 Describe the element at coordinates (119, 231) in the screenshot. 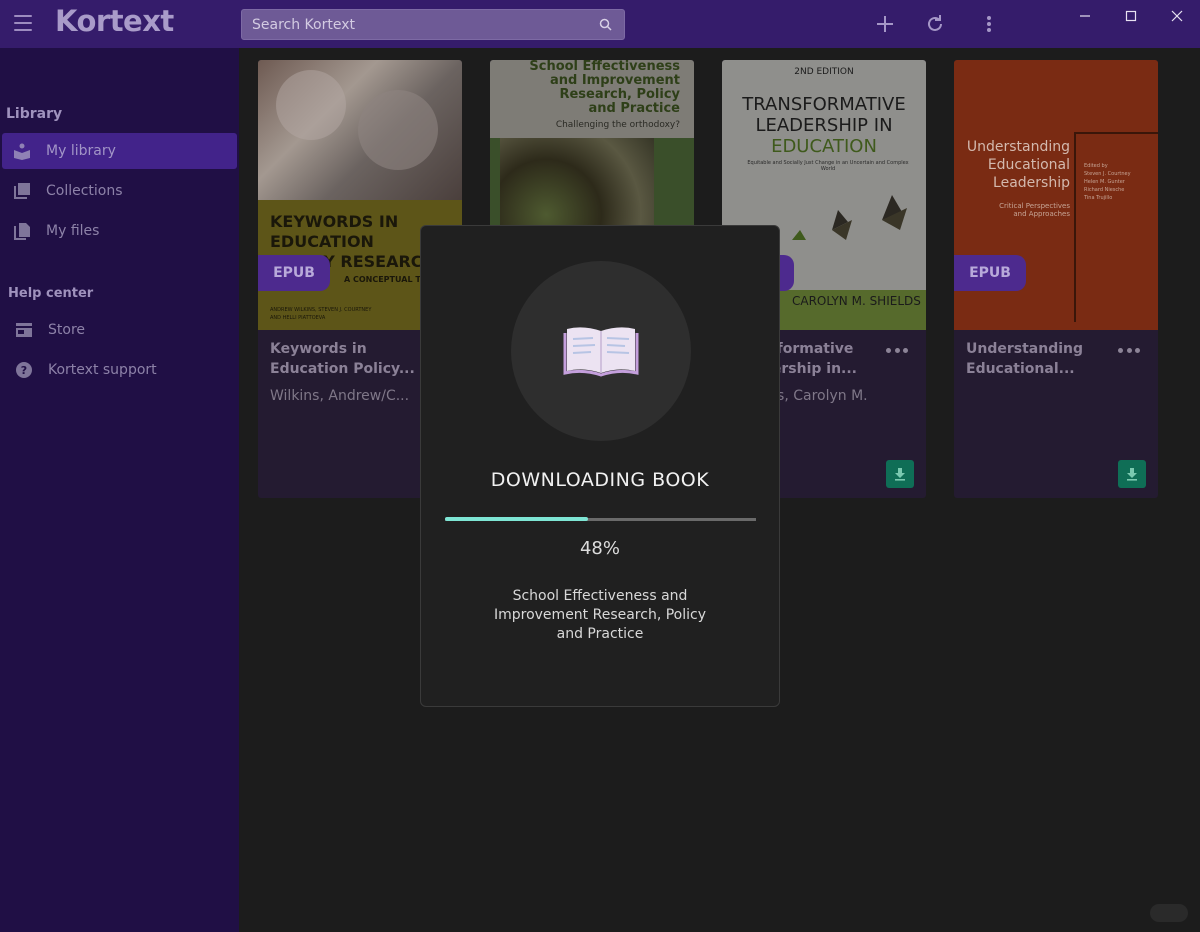

I see `sidebar-item-my-files: My files` at that location.